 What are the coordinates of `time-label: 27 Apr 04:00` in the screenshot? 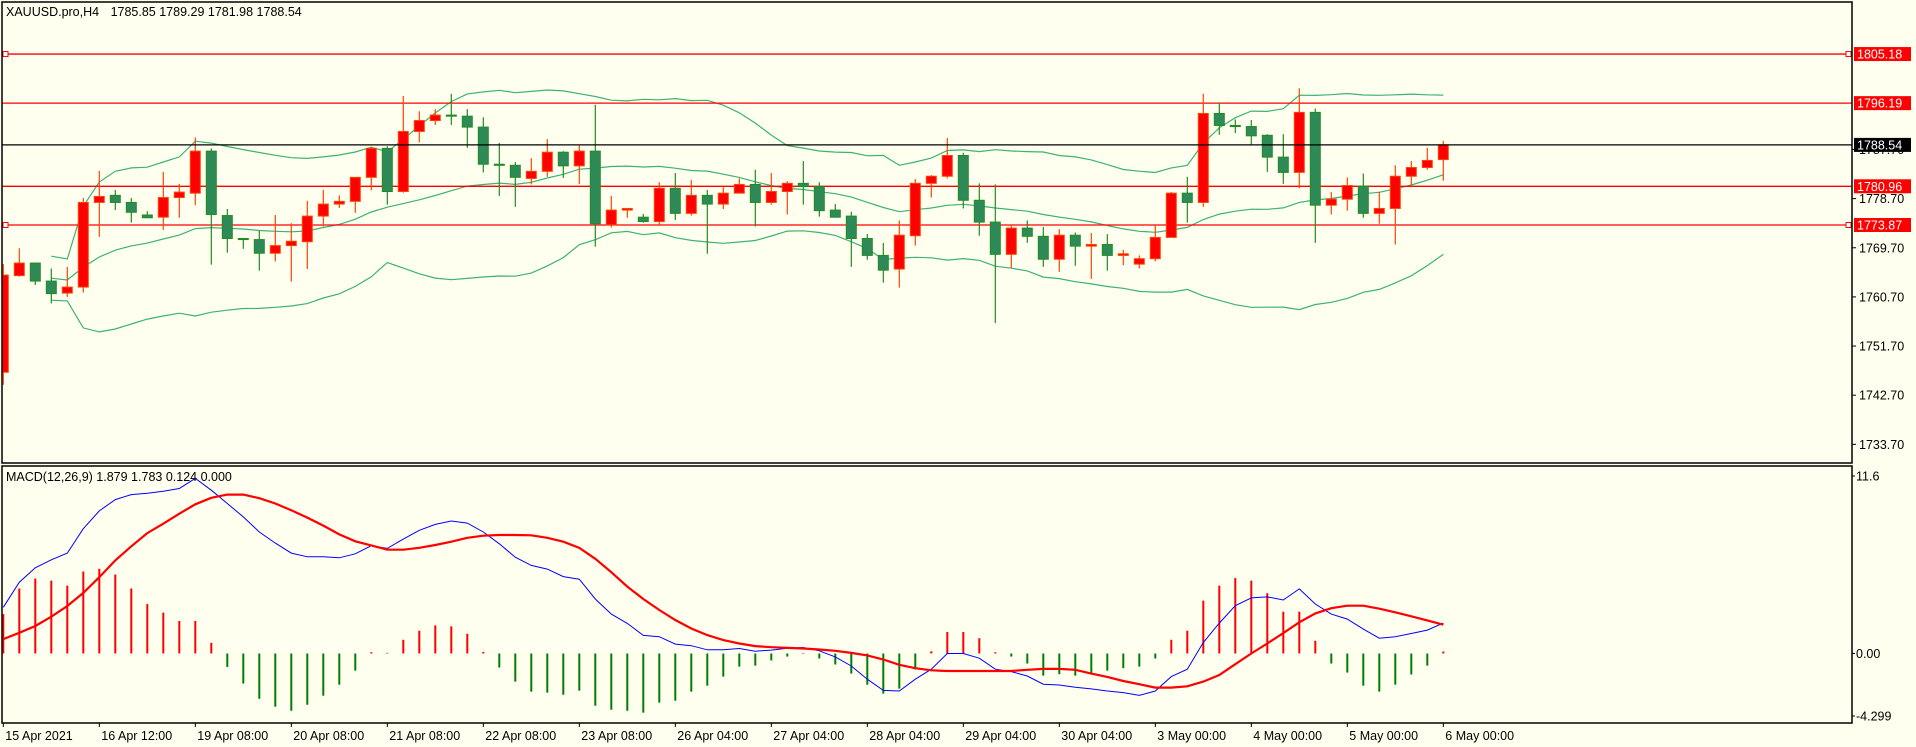 It's located at (808, 736).